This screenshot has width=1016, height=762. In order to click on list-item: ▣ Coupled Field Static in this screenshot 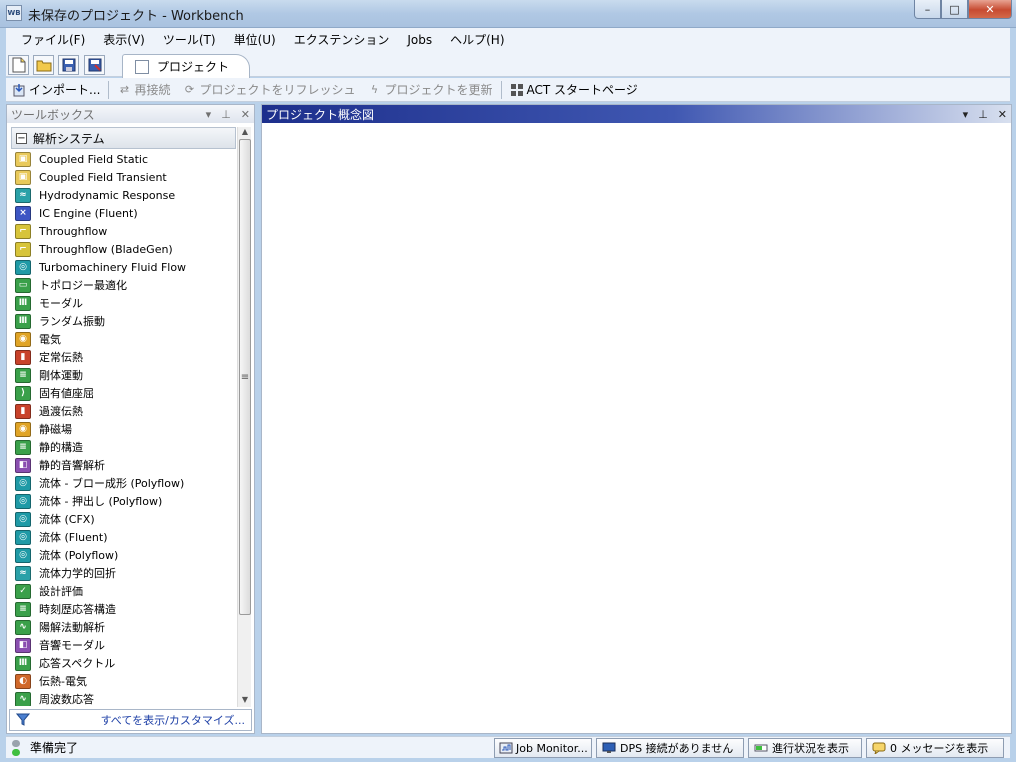, I will do `click(126, 159)`.